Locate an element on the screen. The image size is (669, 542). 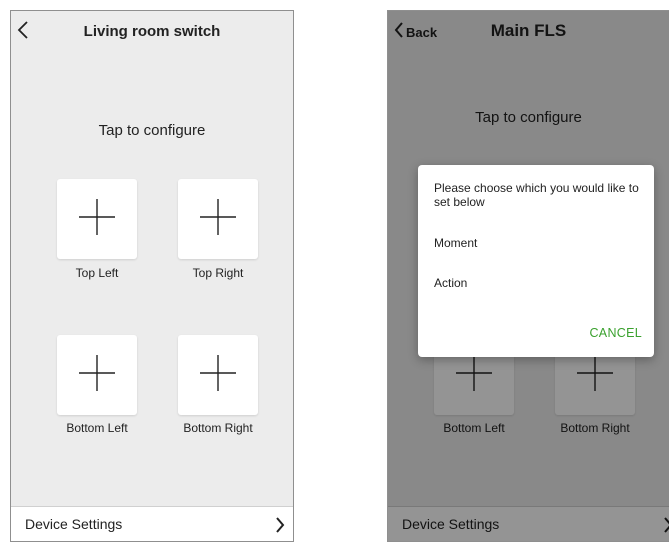
top-right-label: Top Right is located at coordinates (218, 273).